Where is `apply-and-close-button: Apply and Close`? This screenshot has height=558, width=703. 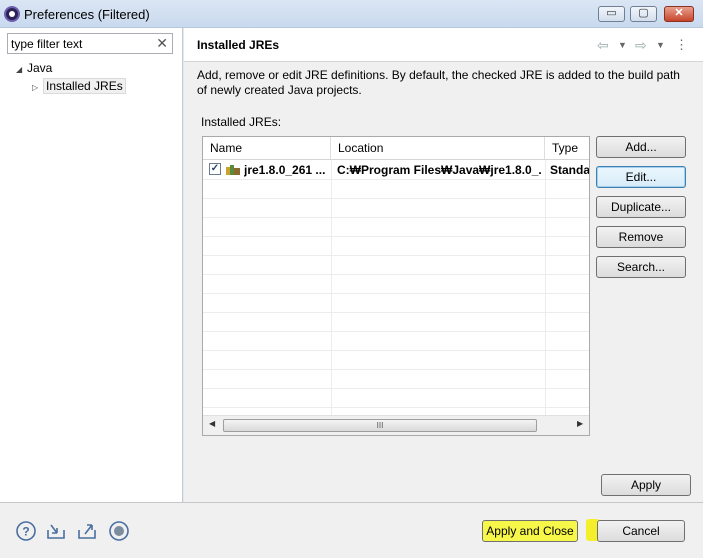
apply-and-close-button: Apply and Close is located at coordinates (530, 531).